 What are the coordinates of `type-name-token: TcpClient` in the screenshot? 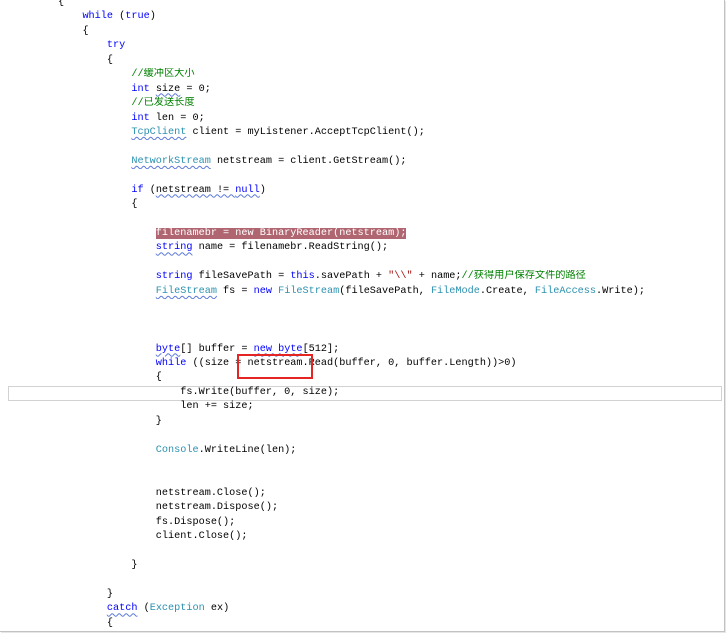 It's located at (158, 132).